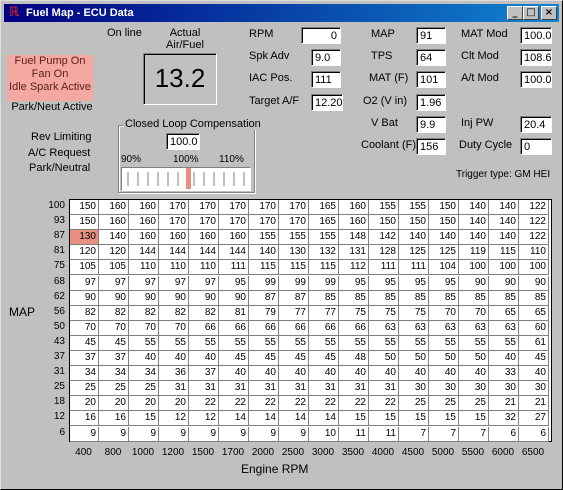 This screenshot has height=490, width=563. Describe the element at coordinates (354, 268) in the screenshot. I see `table-cell: 112` at that location.